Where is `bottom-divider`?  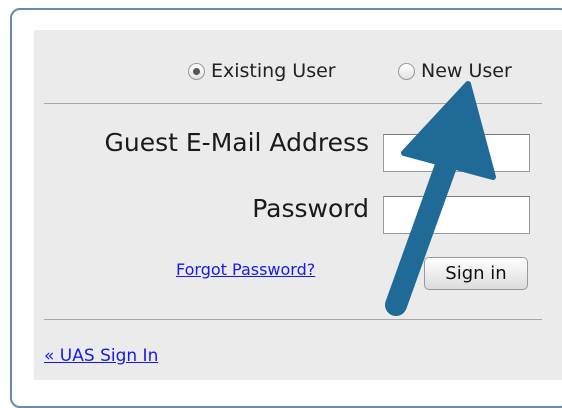
bottom-divider is located at coordinates (293, 319).